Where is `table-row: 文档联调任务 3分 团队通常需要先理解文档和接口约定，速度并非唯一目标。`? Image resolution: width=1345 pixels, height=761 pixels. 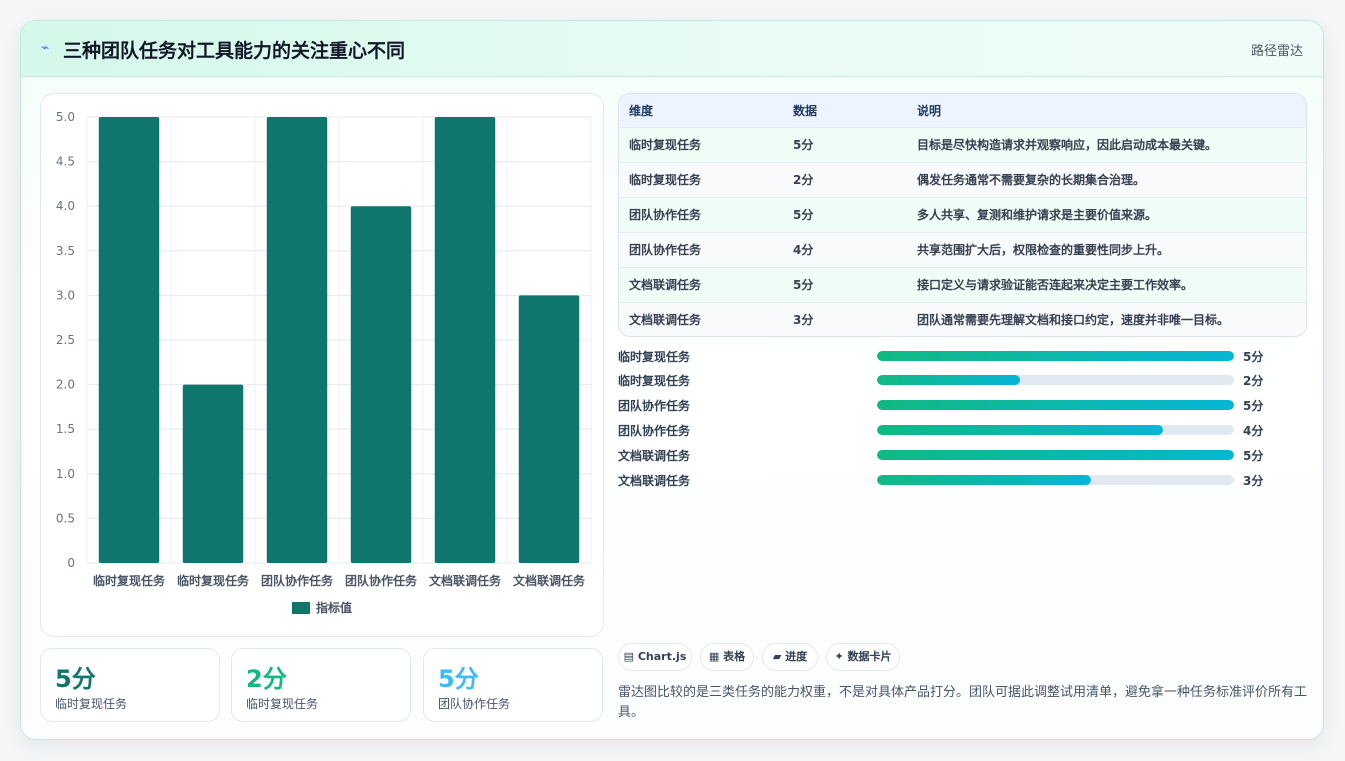 table-row: 文档联调任务 3分 团队通常需要先理解文档和接口约定，速度并非唯一目标。 is located at coordinates (962, 319).